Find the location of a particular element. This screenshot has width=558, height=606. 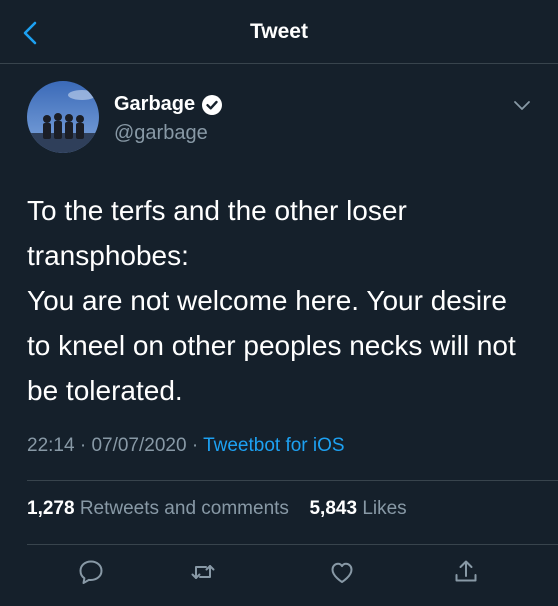

reply-icon is located at coordinates (91, 572).